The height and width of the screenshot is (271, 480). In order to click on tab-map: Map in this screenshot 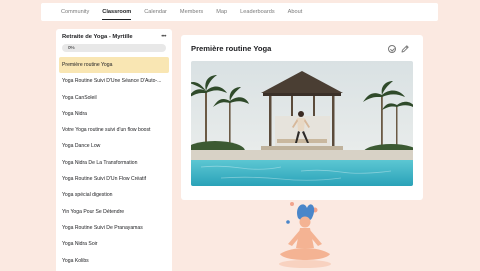, I will do `click(221, 12)`.